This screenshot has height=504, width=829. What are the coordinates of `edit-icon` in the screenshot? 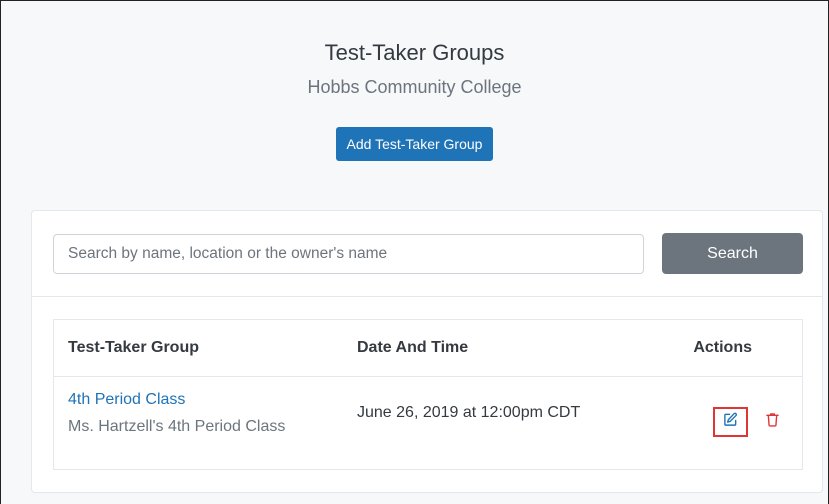 It's located at (730, 422).